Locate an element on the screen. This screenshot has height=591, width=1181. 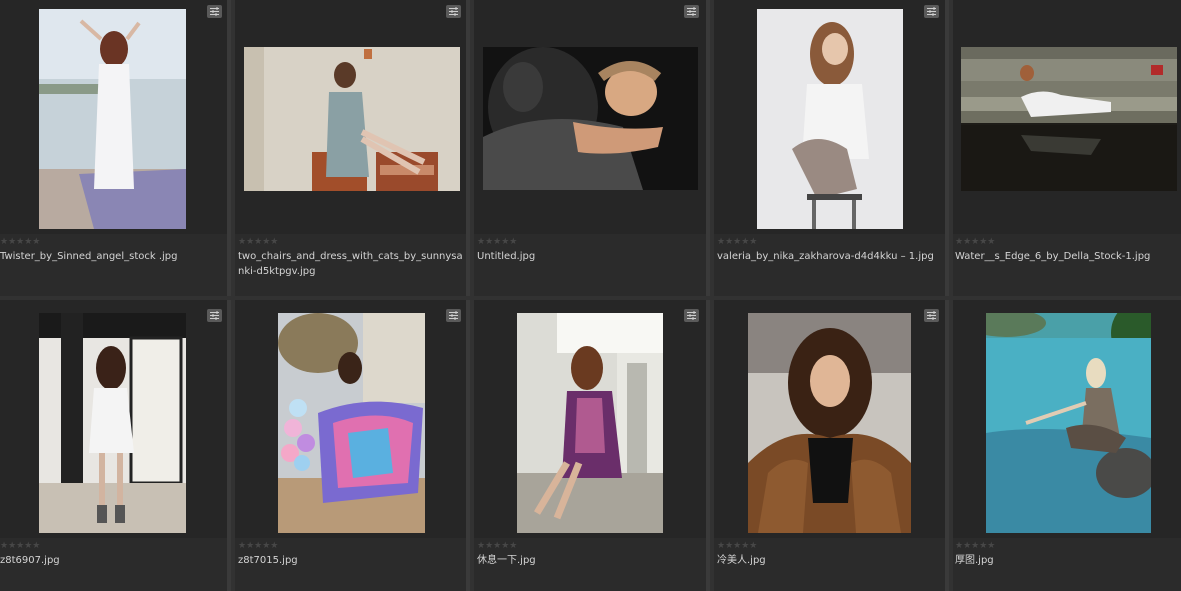
filename-label: 冷美人.jpg is located at coordinates (741, 560).